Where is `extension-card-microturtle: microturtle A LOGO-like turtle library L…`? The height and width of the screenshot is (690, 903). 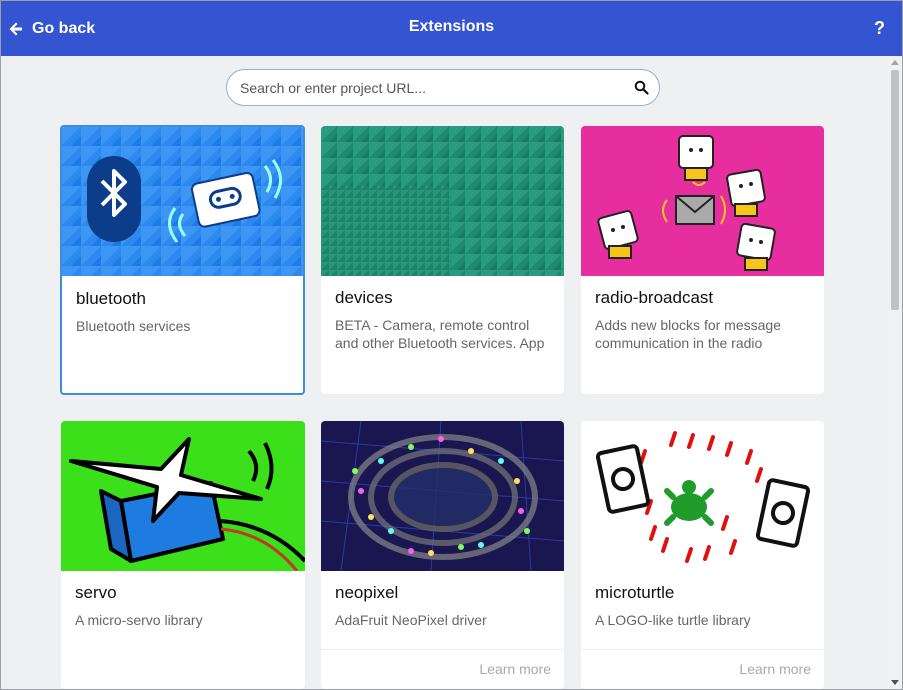
extension-card-microturtle: microturtle A LOGO-like turtle library L… is located at coordinates (702, 555).